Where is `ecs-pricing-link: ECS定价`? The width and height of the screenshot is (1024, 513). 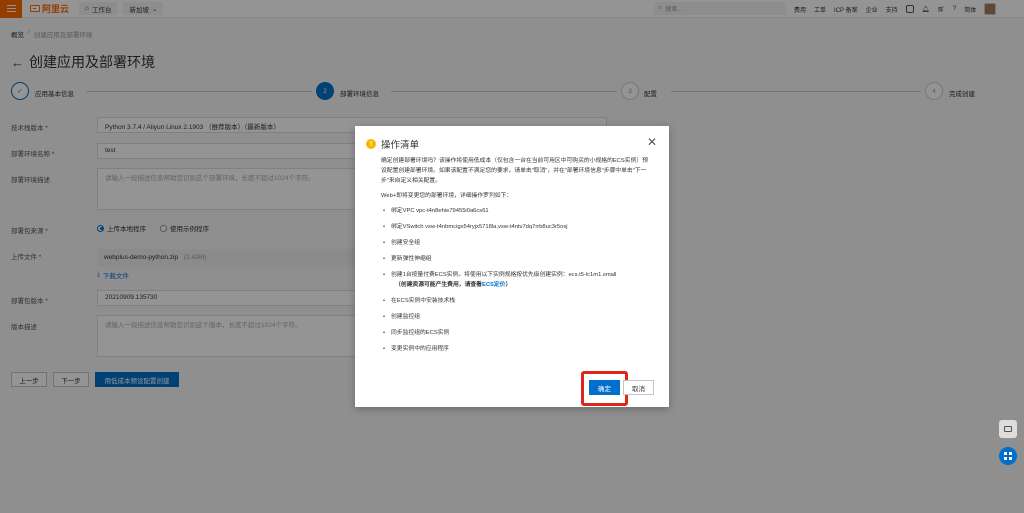
ecs-pricing-link: ECS定价 is located at coordinates (494, 285).